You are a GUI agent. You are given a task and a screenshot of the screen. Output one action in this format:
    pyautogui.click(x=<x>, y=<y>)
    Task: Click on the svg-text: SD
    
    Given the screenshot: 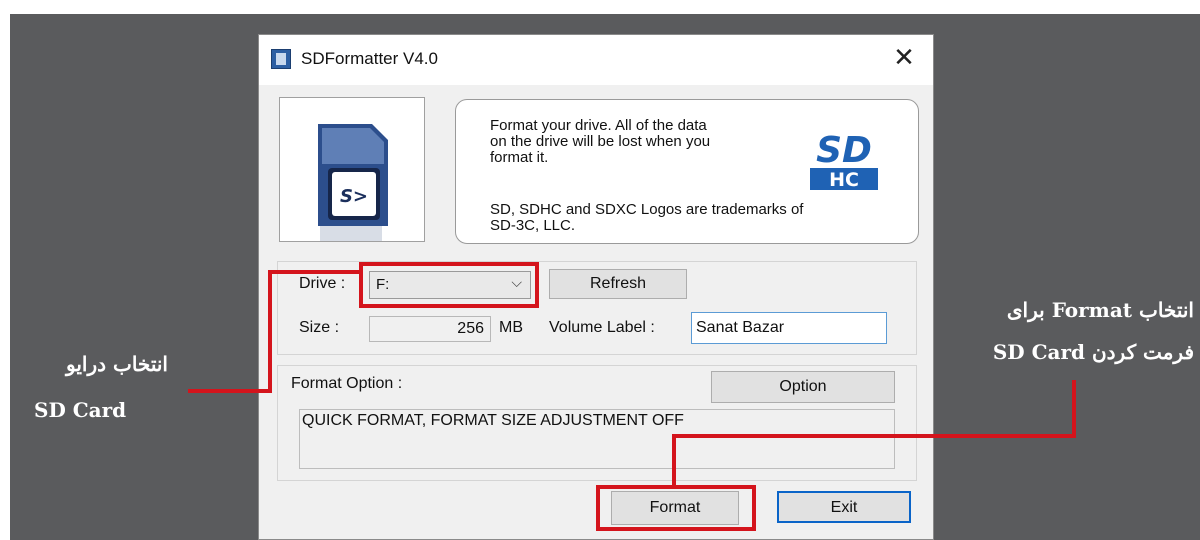 What is the action you would take?
    pyautogui.click(x=844, y=150)
    